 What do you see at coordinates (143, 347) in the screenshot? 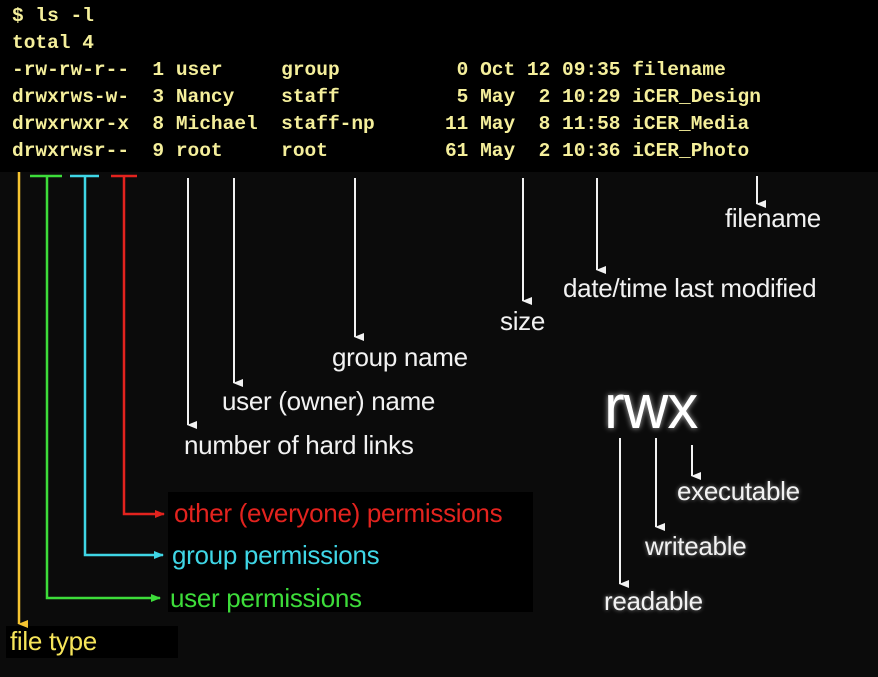
I see `other-perms-arrow` at bounding box center [143, 347].